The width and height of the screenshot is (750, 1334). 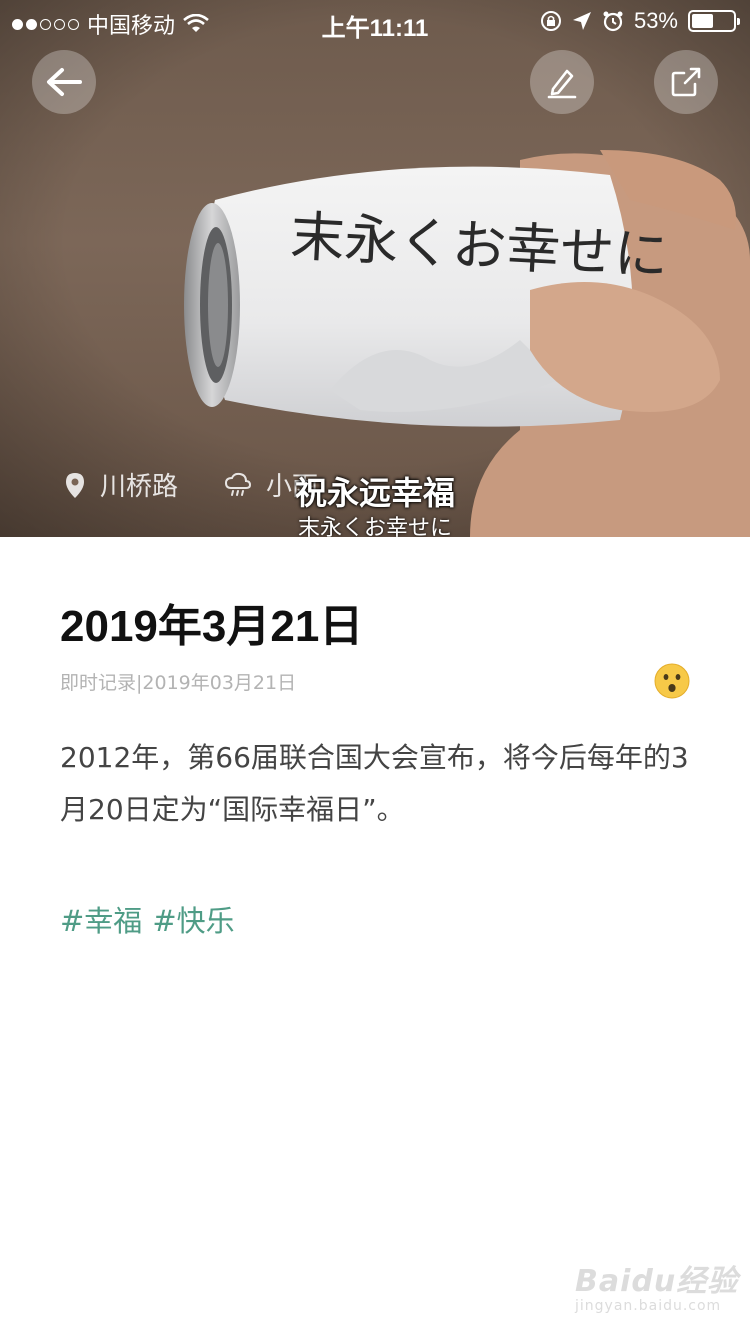 What do you see at coordinates (212, 626) in the screenshot?
I see `entry-title: 2019年3月21日` at bounding box center [212, 626].